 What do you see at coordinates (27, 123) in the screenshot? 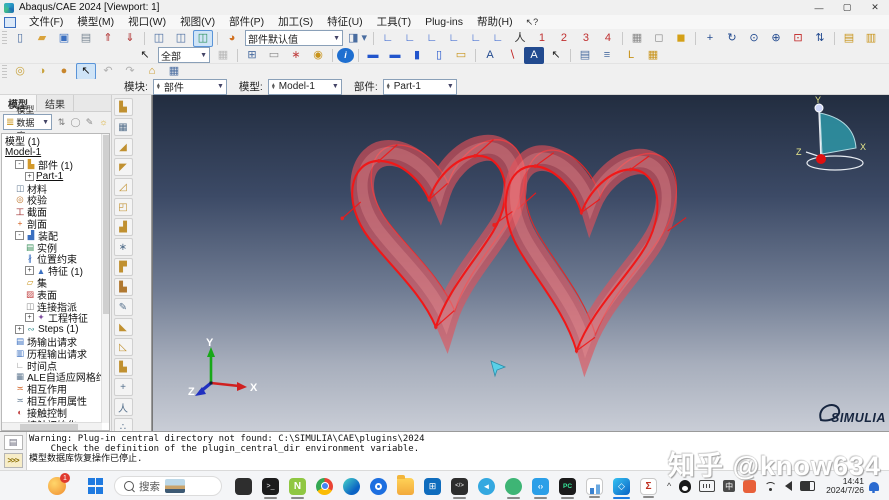
I see `model-database-select: ≣ 模型数据库 ▼` at bounding box center [27, 123].